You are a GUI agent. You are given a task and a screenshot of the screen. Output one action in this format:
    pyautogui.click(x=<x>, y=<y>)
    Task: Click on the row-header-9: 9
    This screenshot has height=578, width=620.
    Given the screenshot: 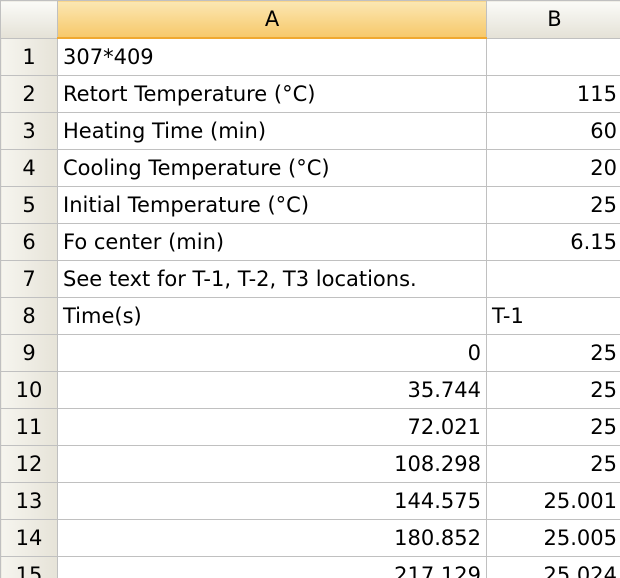 What is the action you would take?
    pyautogui.click(x=29, y=353)
    